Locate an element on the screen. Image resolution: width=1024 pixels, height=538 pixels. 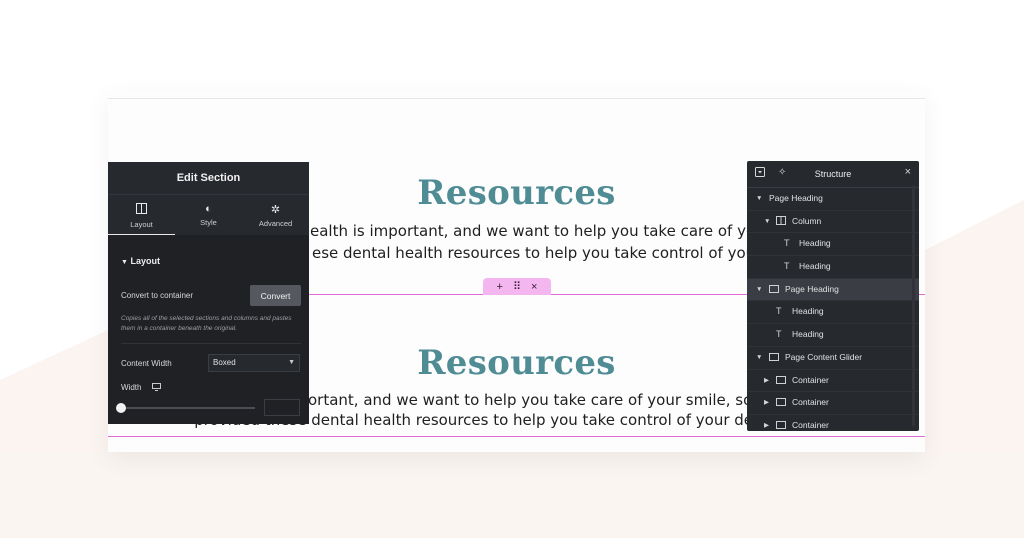
structure-item-column: ▼ Column is located at coordinates (833, 222).